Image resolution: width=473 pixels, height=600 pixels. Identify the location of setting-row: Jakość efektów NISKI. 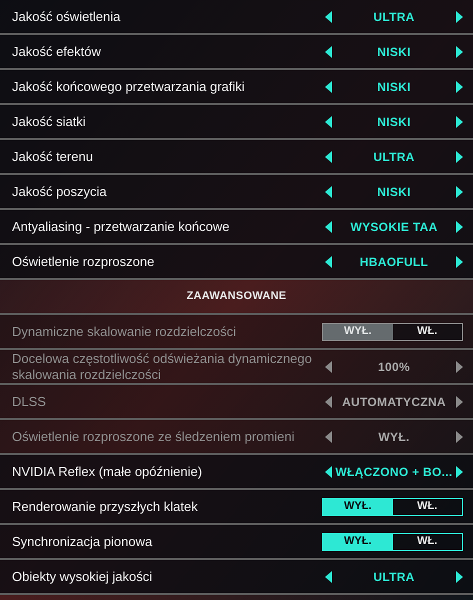
(236, 52).